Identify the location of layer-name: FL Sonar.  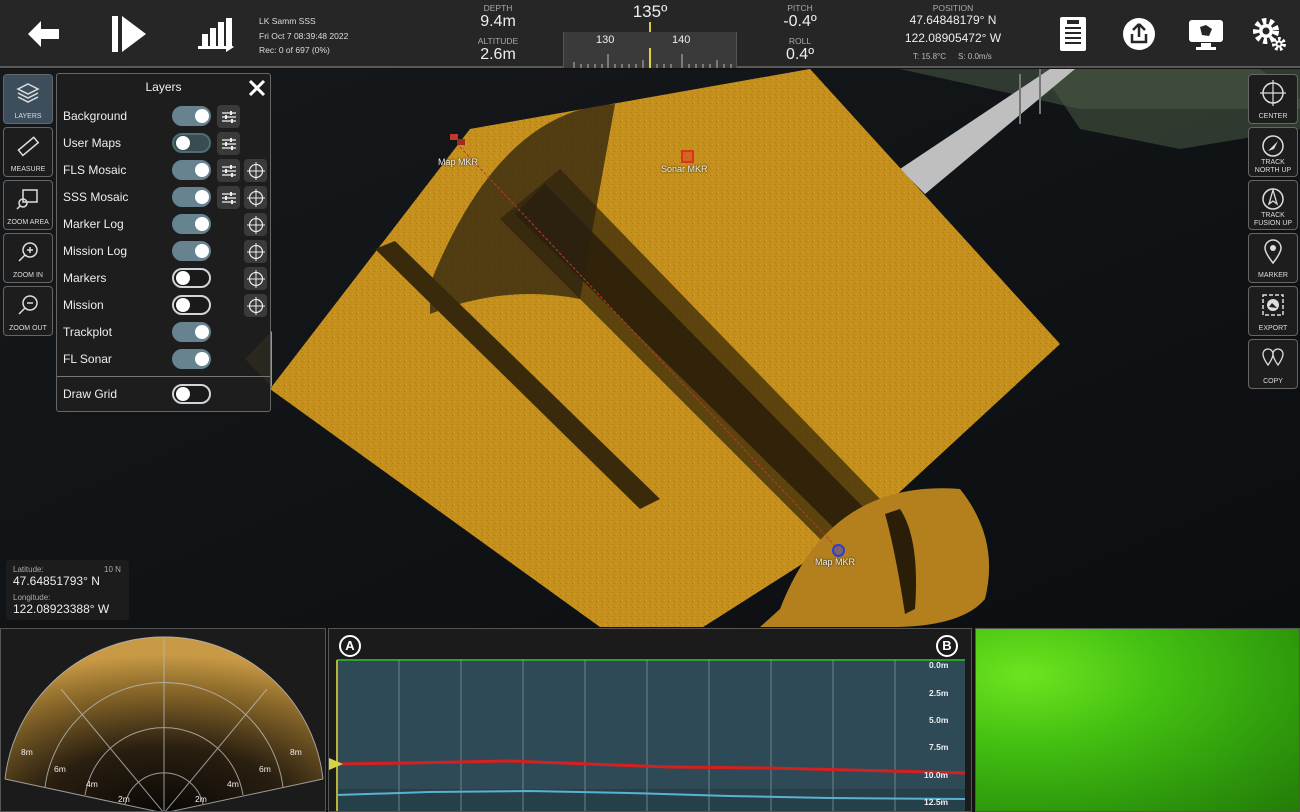
(87, 359).